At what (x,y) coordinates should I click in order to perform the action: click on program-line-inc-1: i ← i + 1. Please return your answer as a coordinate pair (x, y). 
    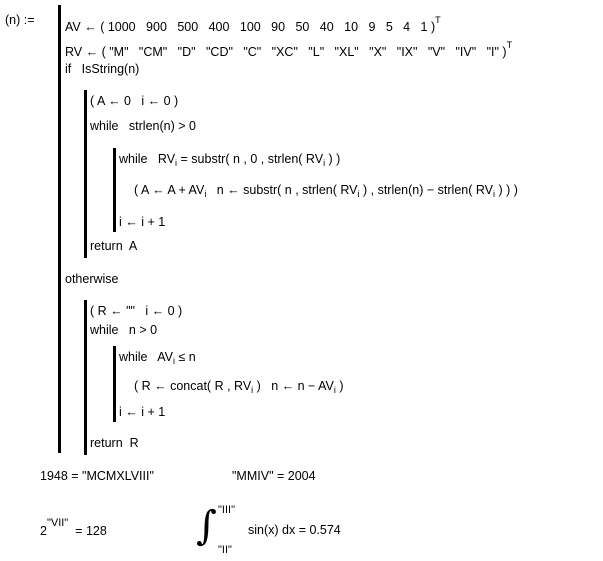
    Looking at the image, I should click on (142, 222).